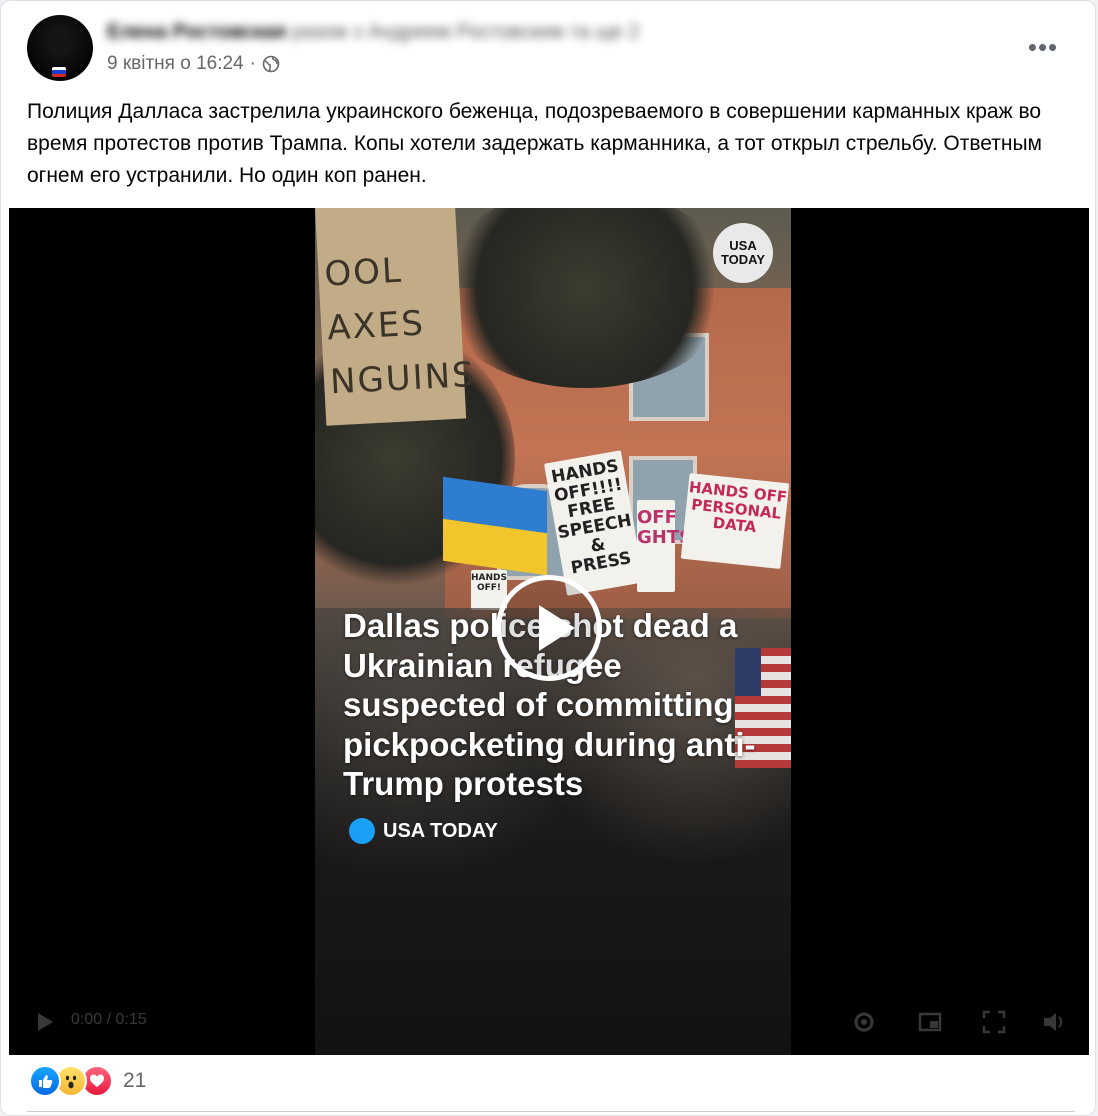 The image size is (1098, 1116). Describe the element at coordinates (271, 64) in the screenshot. I see `globe-icon` at that location.